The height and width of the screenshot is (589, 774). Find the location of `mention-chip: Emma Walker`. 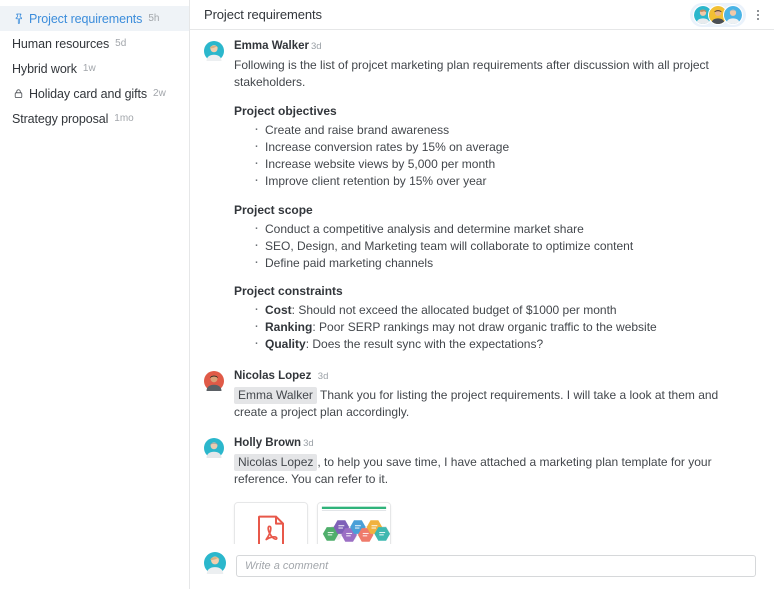

mention-chip: Emma Walker is located at coordinates (275, 395).